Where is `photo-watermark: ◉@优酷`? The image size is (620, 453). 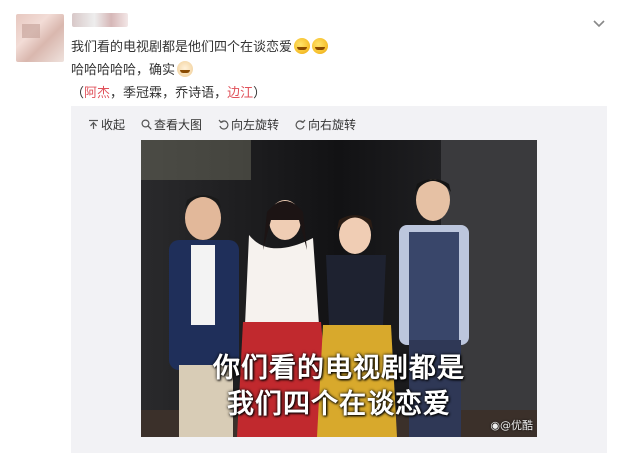 photo-watermark: ◉@优酷 is located at coordinates (511, 425).